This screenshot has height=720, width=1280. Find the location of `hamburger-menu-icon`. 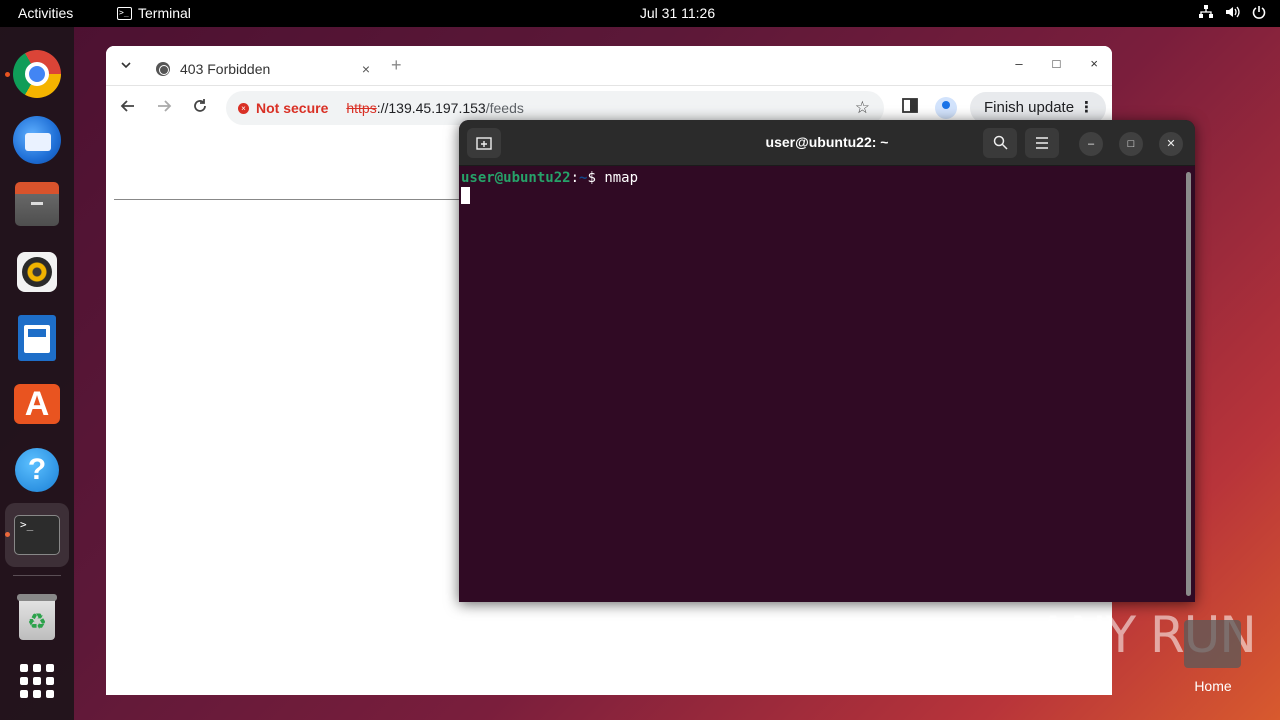

hamburger-menu-icon is located at coordinates (1042, 143).